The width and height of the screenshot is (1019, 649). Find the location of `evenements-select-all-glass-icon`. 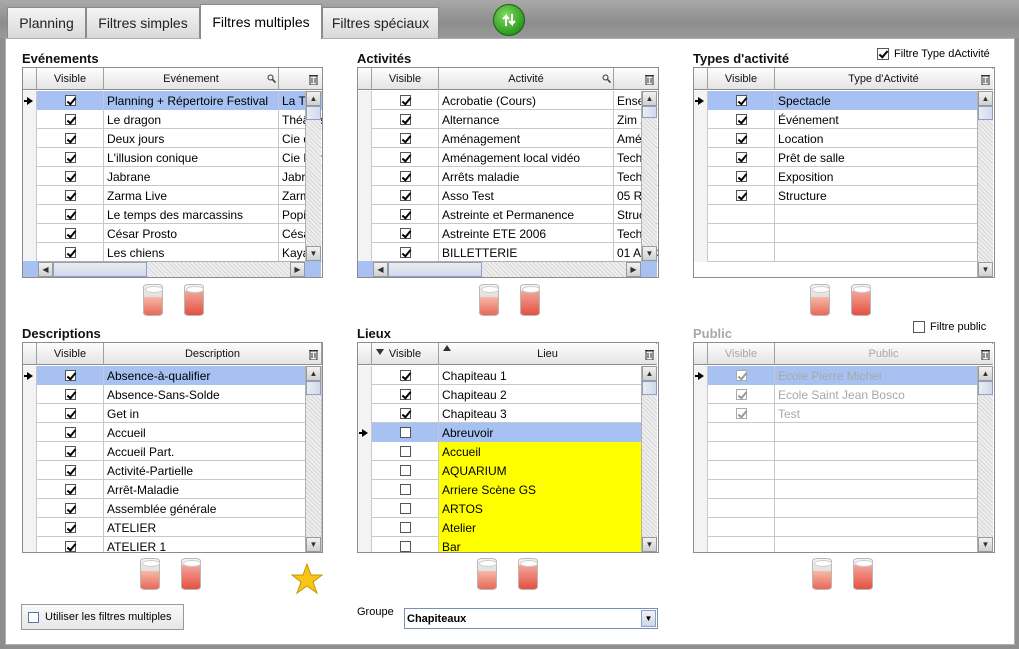

evenements-select-all-glass-icon is located at coordinates (153, 300).